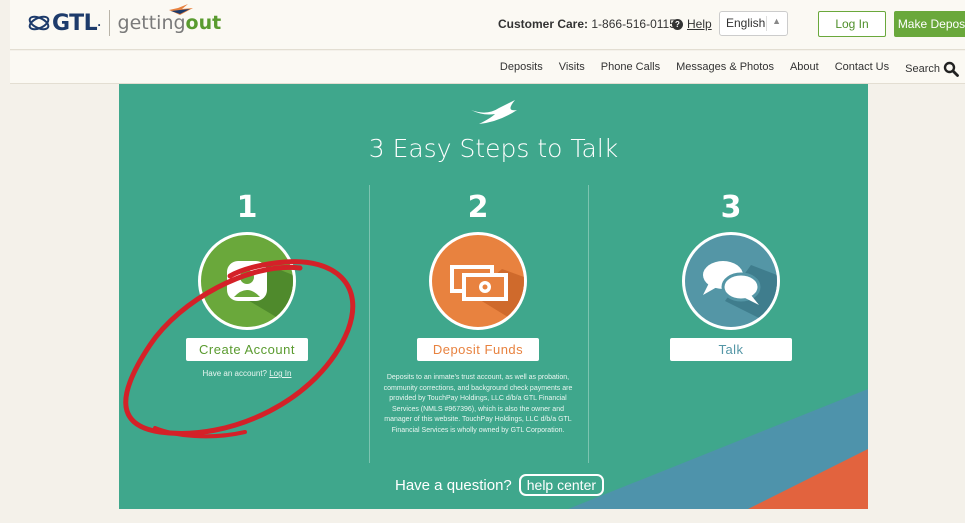 Image resolution: width=965 pixels, height=523 pixels. I want to click on language-value: English, so click(746, 23).